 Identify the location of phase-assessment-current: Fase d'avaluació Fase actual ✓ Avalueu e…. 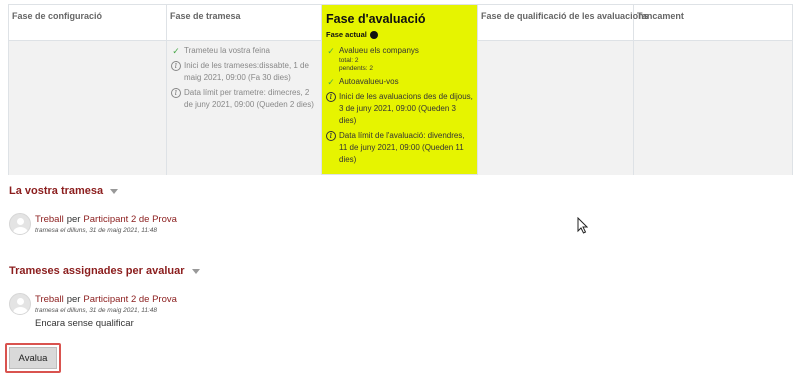
(400, 89).